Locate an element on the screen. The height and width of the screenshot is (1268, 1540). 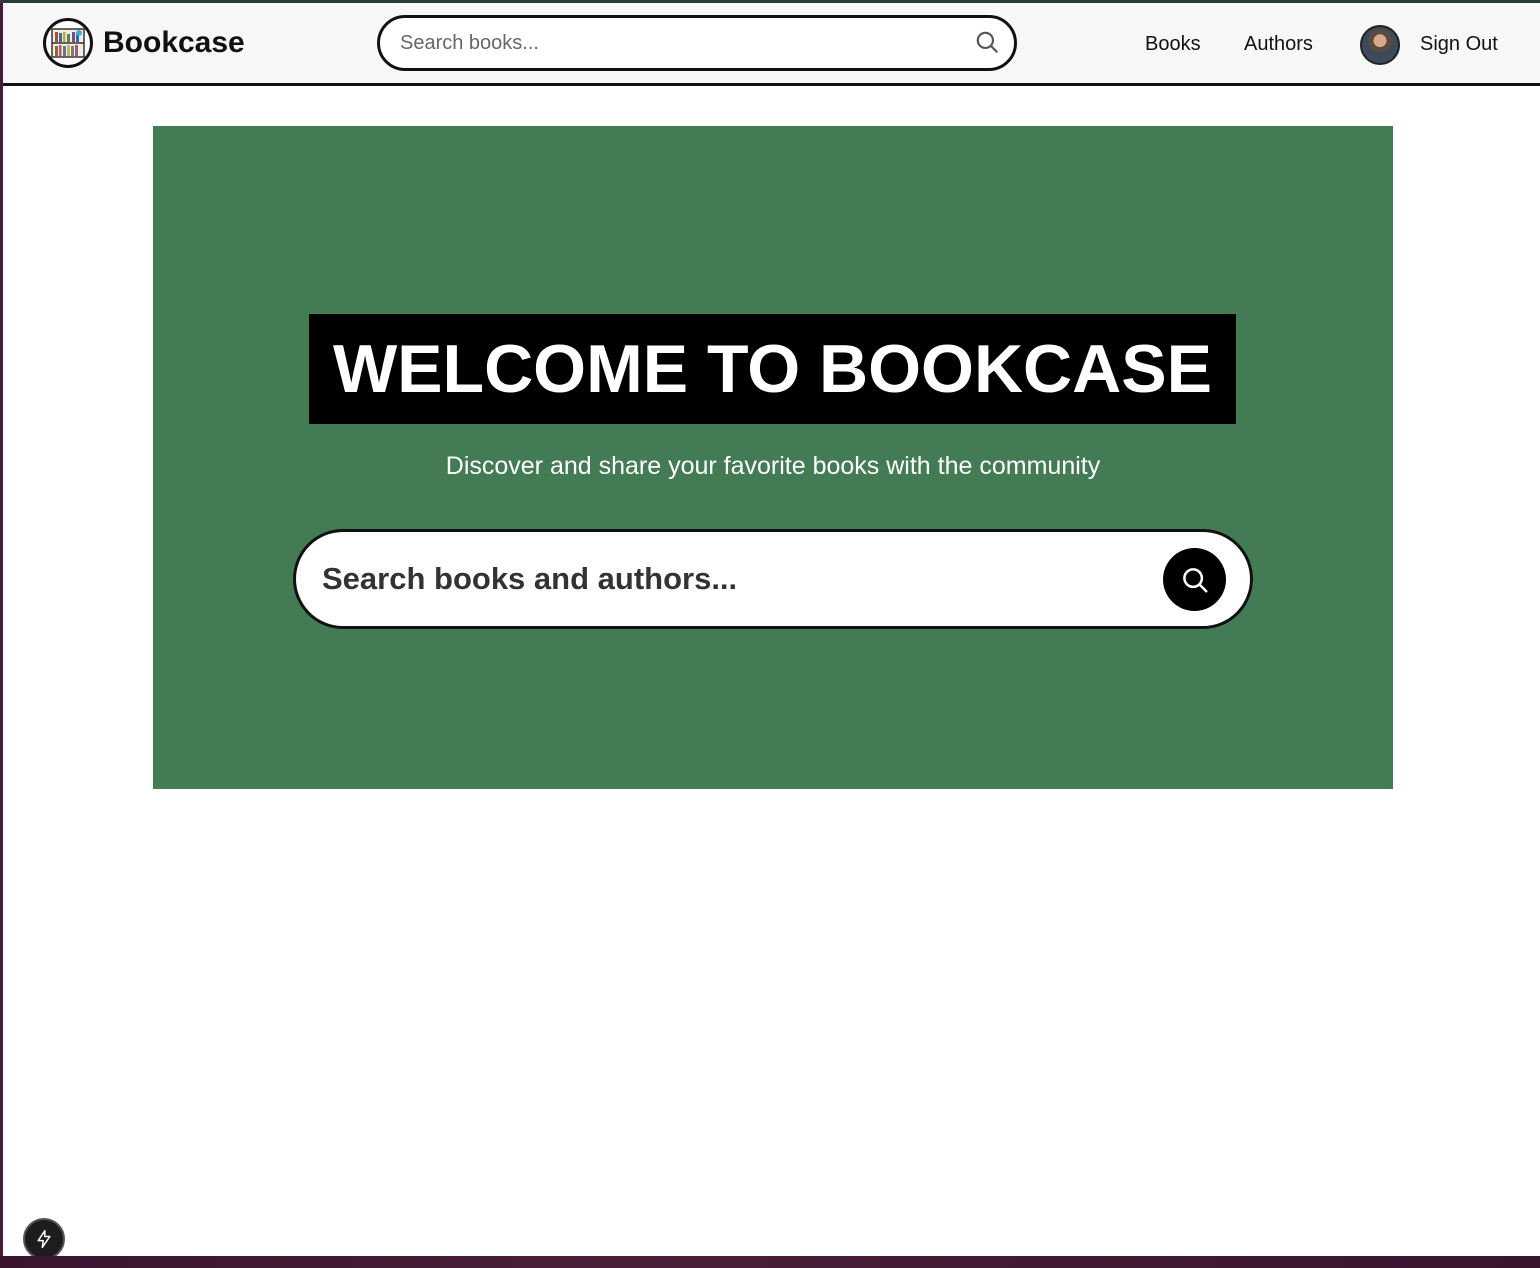
nav-authors-link: Authors is located at coordinates (1278, 44).